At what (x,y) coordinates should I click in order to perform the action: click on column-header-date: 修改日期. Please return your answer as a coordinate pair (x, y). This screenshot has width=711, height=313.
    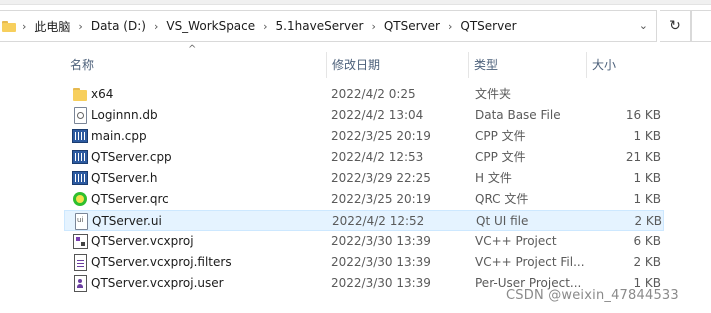
    Looking at the image, I should click on (397, 65).